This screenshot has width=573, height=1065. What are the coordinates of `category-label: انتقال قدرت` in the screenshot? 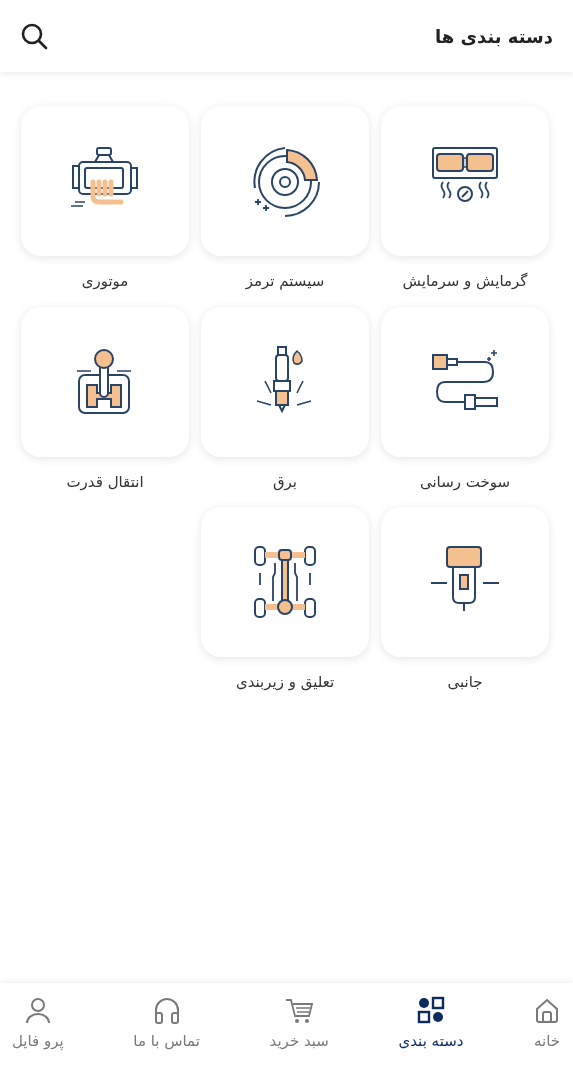 It's located at (105, 482).